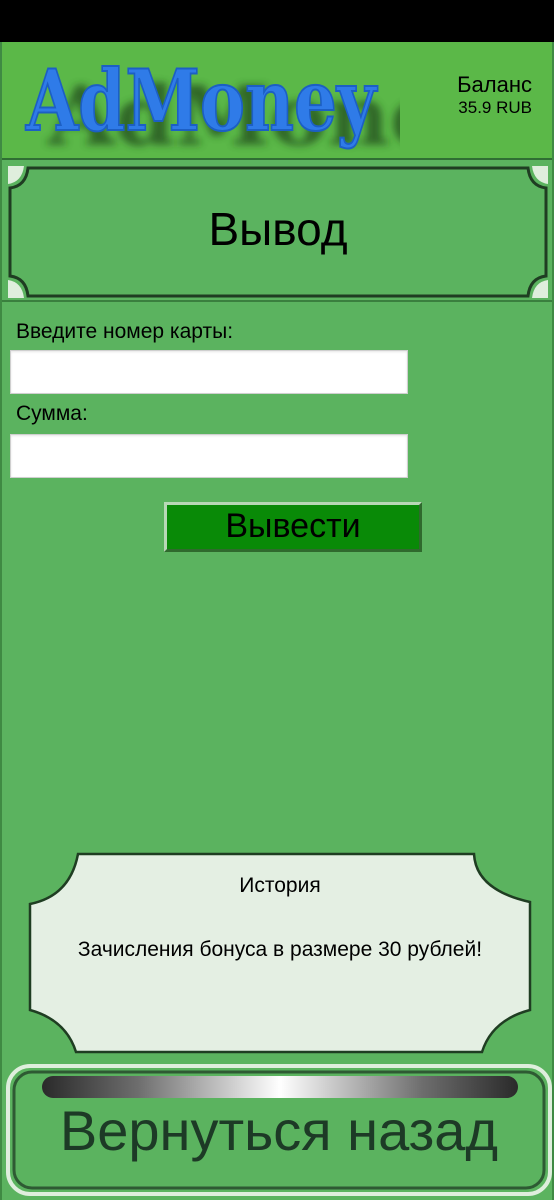  I want to click on amount-input, so click(209, 456).